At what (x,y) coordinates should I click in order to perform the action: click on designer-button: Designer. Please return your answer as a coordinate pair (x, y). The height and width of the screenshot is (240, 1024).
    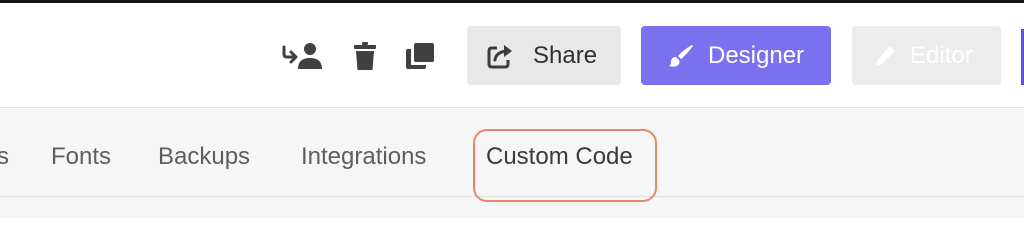
    Looking at the image, I should click on (736, 55).